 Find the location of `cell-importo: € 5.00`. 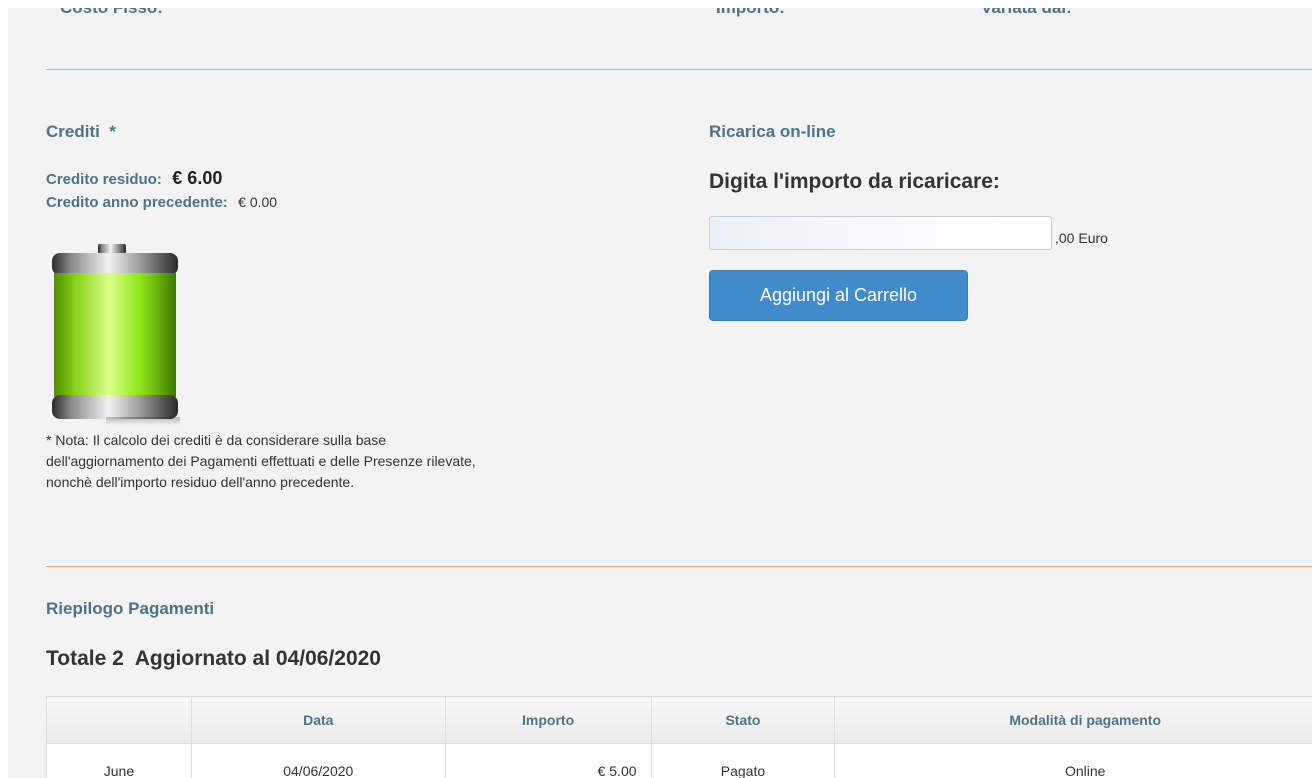

cell-importo: € 5.00 is located at coordinates (548, 760).